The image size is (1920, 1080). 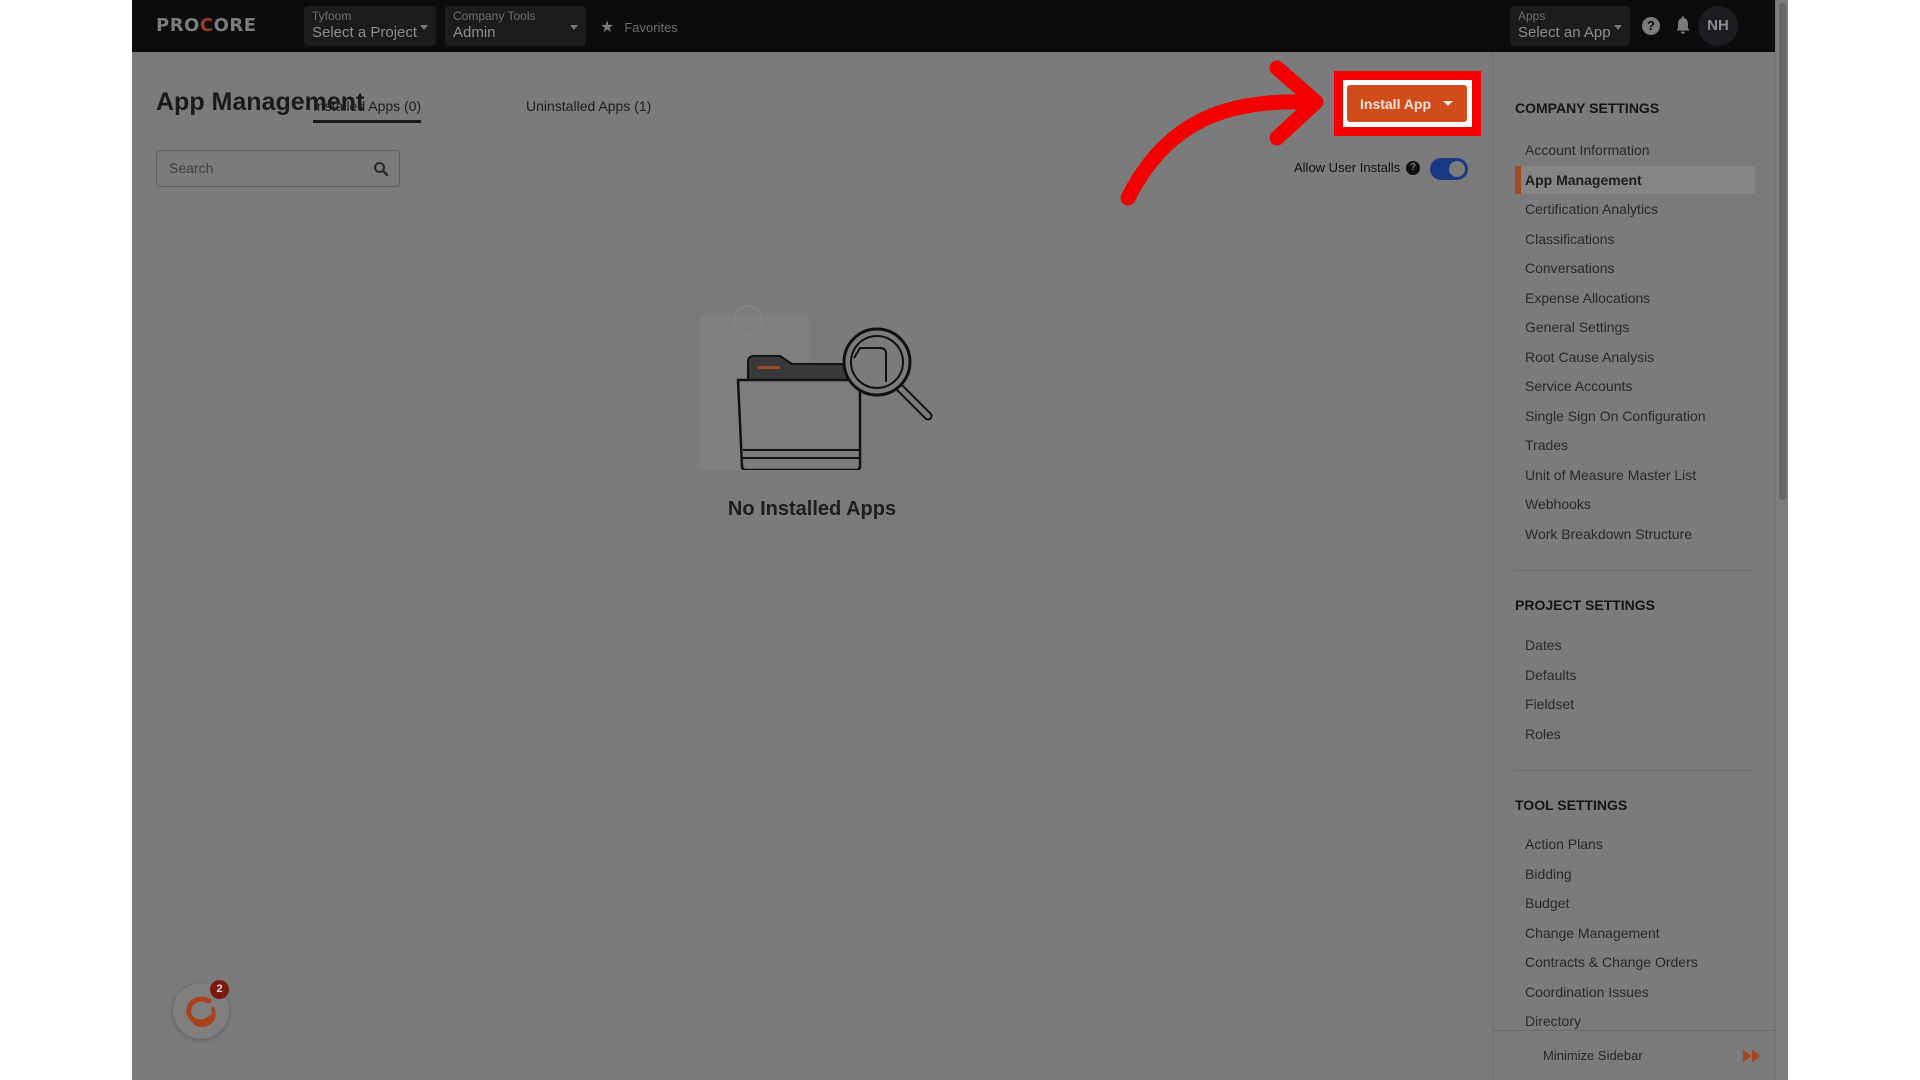 What do you see at coordinates (1635, 704) in the screenshot?
I see `sidebar-item-fieldset: Fieldset` at bounding box center [1635, 704].